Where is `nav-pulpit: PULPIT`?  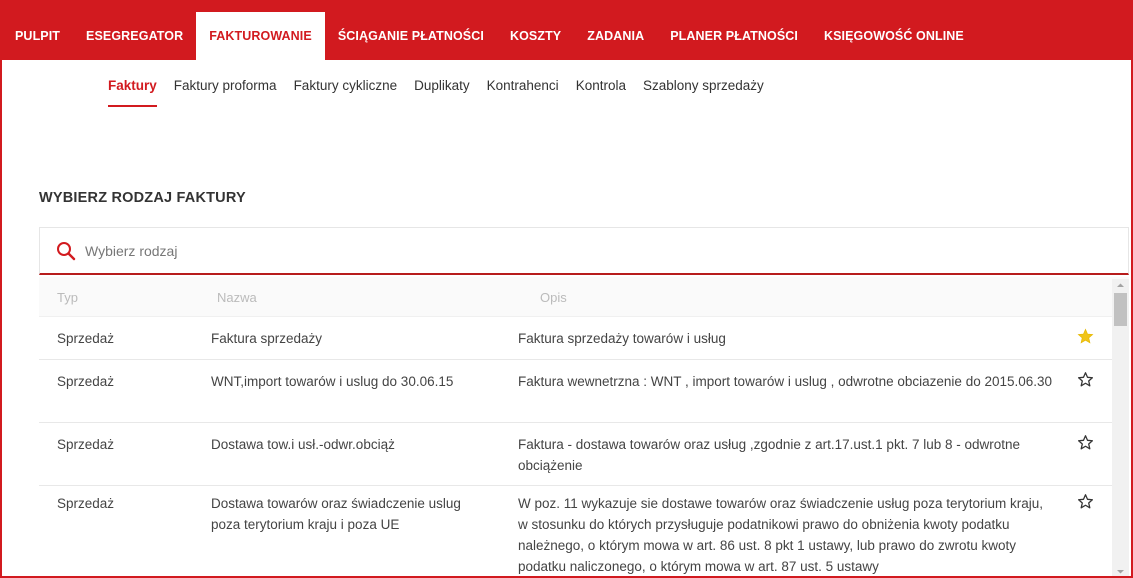
nav-pulpit: PULPIT is located at coordinates (37, 36).